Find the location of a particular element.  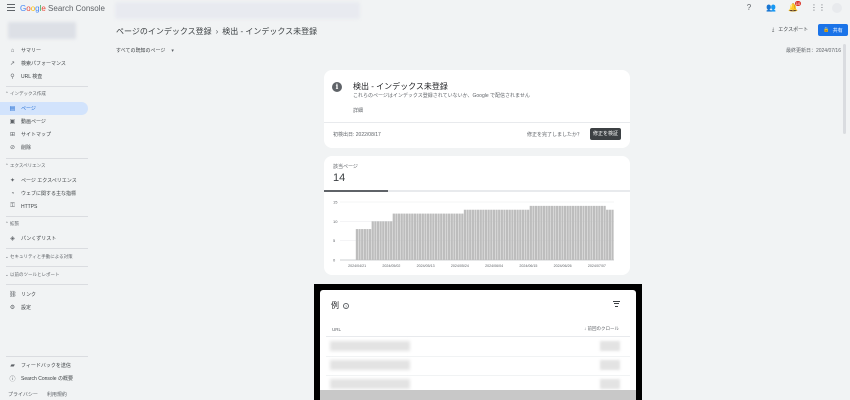

privacy-link: プライバシー is located at coordinates (23, 395).